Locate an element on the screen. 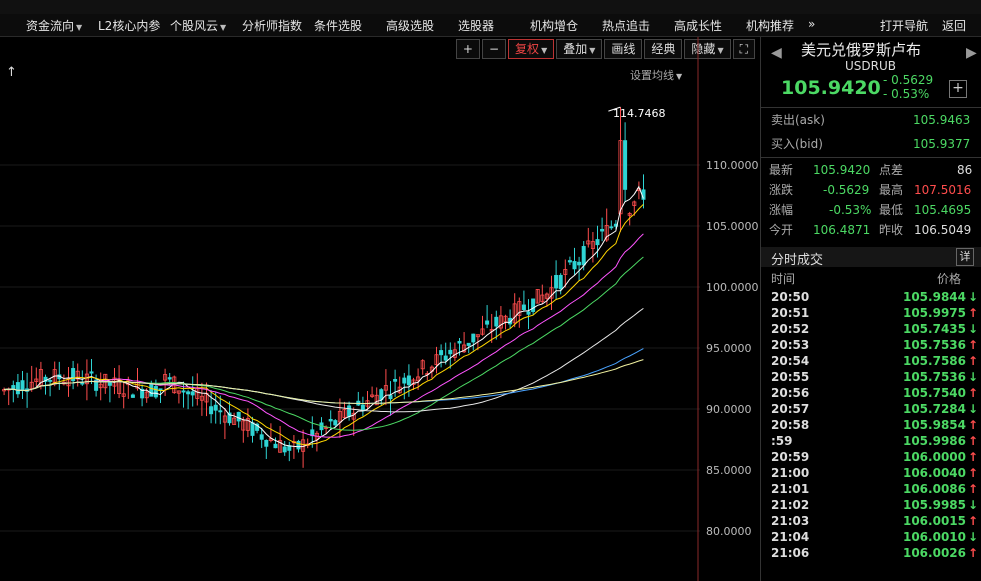  menu-condition-pick: 条件选股 is located at coordinates (338, 25).